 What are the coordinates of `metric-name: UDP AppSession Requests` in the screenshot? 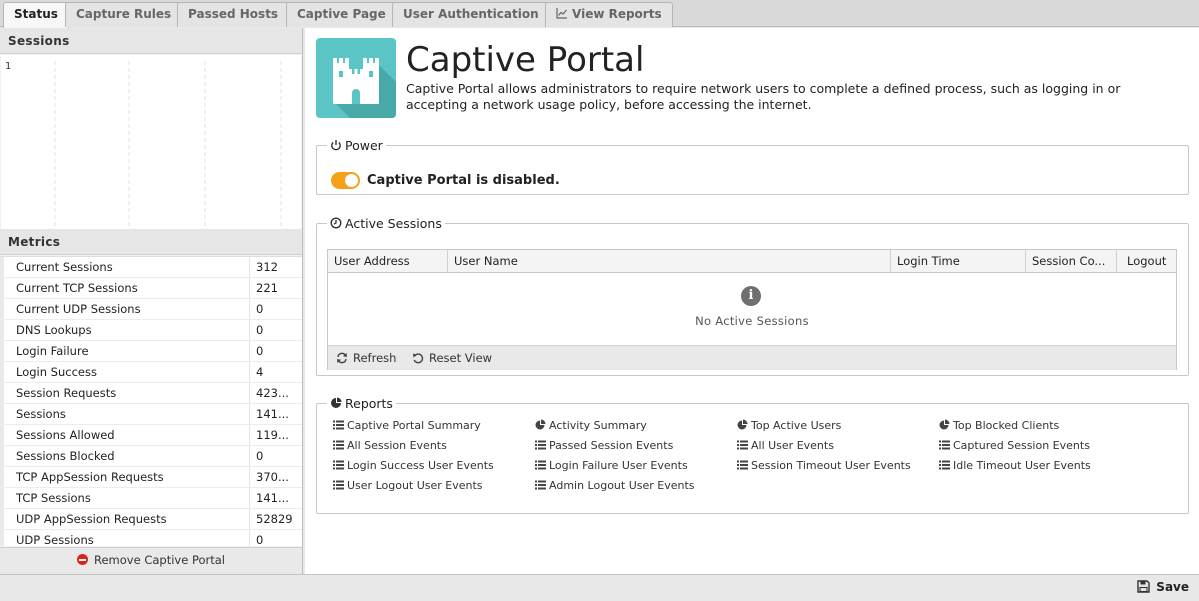 It's located at (125, 519).